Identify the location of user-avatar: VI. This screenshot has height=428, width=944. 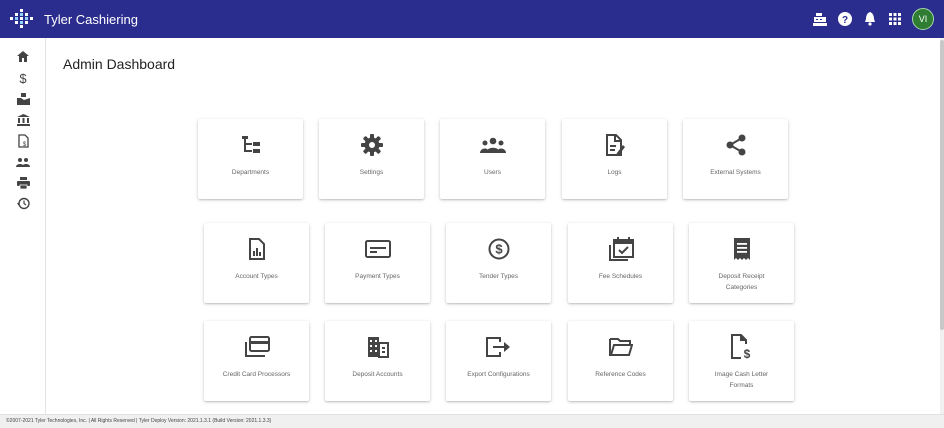
(923, 19).